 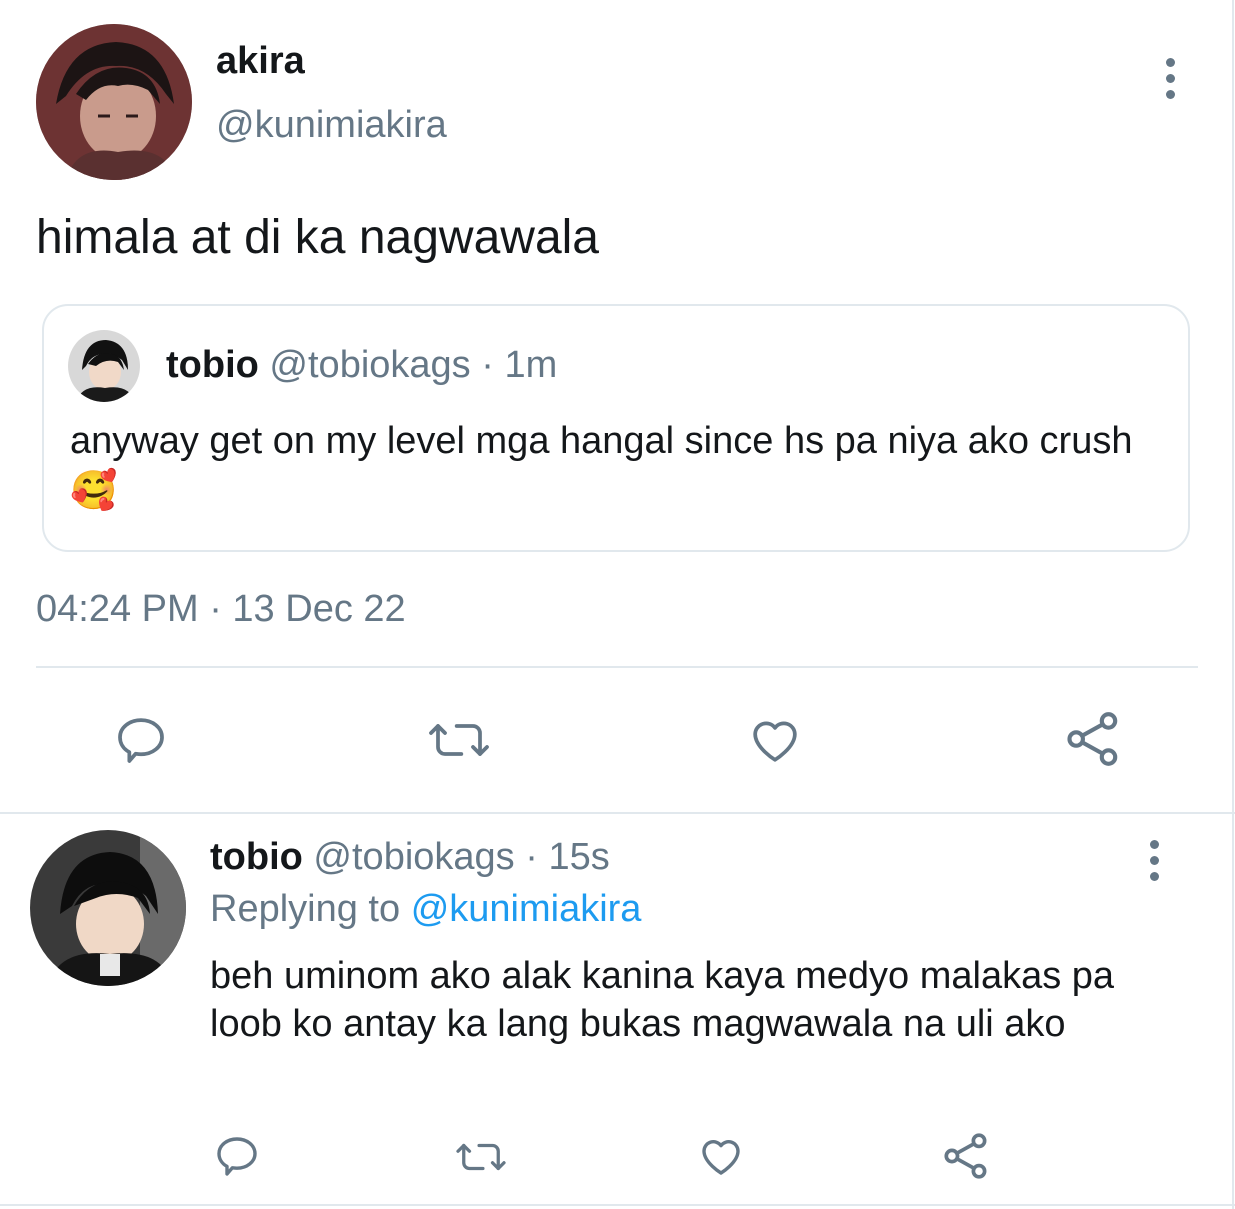 What do you see at coordinates (413, 857) in the screenshot?
I see `reply-author-handle: @tobiokags` at bounding box center [413, 857].